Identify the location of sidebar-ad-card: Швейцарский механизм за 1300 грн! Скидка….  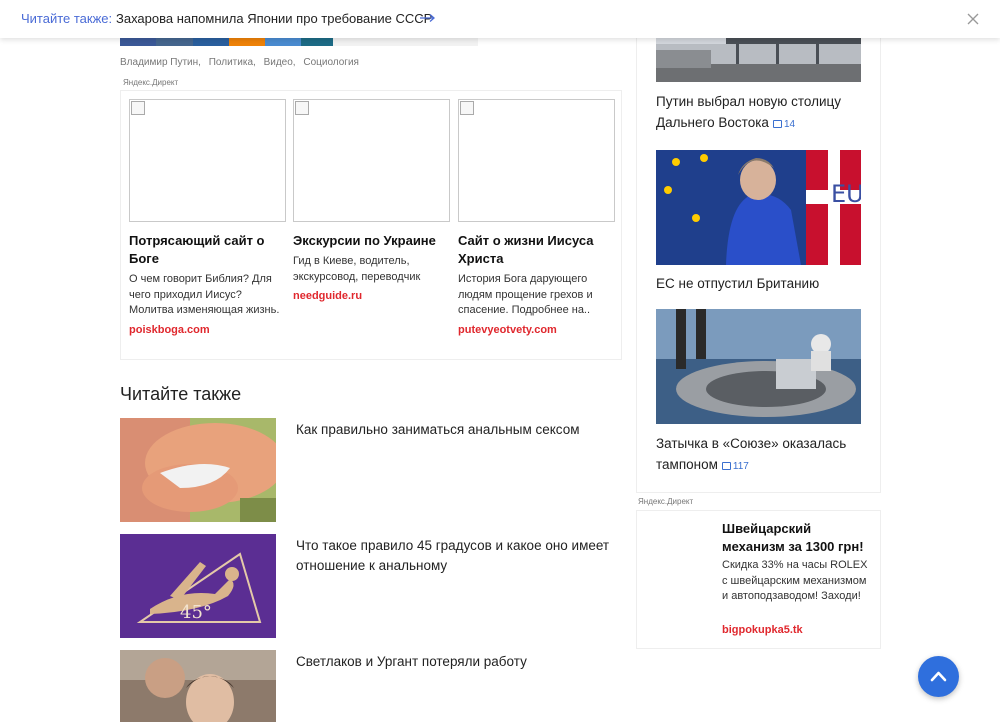
(758, 579).